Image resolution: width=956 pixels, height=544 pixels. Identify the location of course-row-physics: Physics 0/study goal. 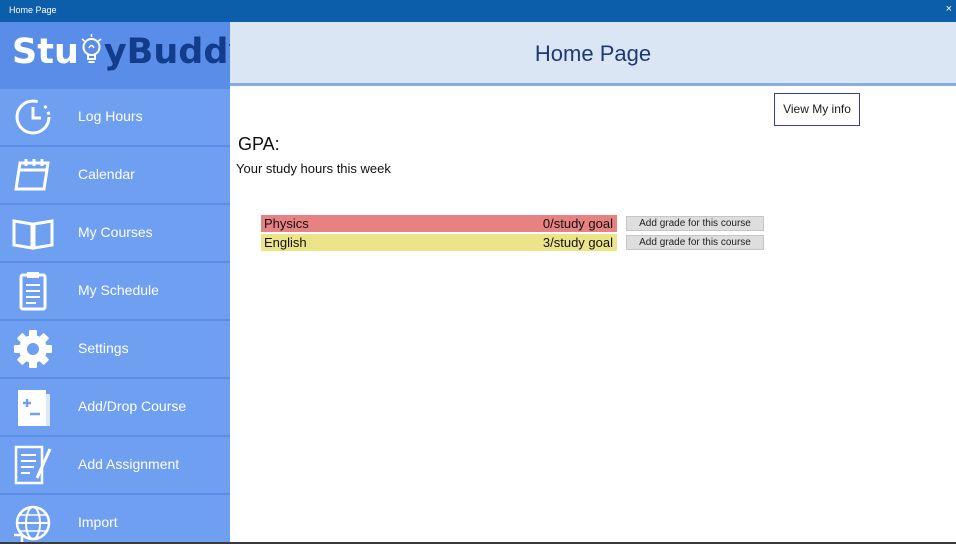
(439, 223).